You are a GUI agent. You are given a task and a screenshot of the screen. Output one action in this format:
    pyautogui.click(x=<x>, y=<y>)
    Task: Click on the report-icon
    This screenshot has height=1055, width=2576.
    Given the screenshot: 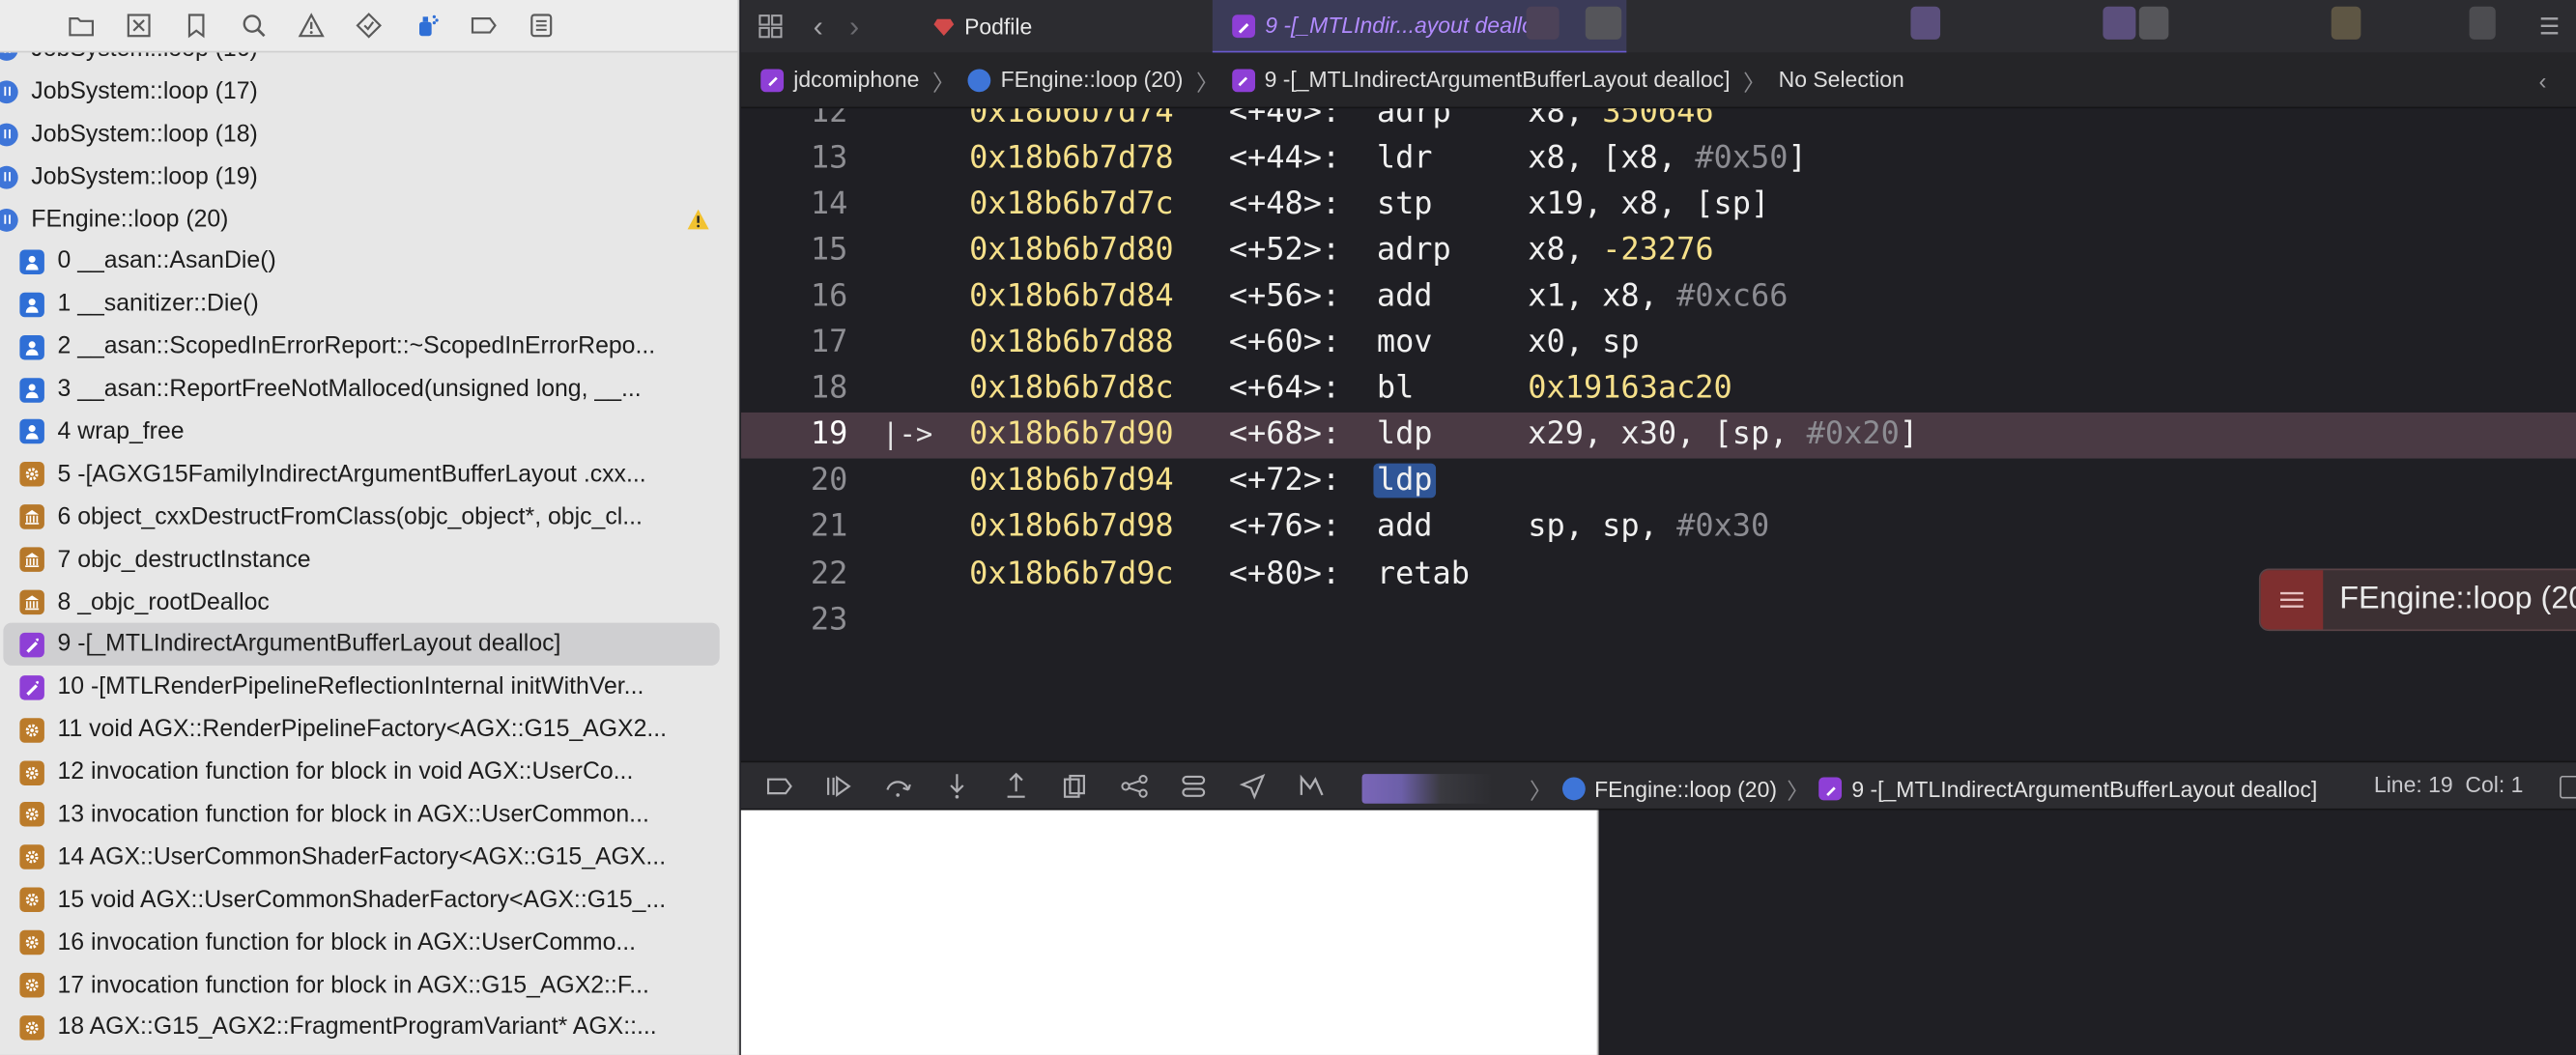 What is the action you would take?
    pyautogui.click(x=541, y=25)
    